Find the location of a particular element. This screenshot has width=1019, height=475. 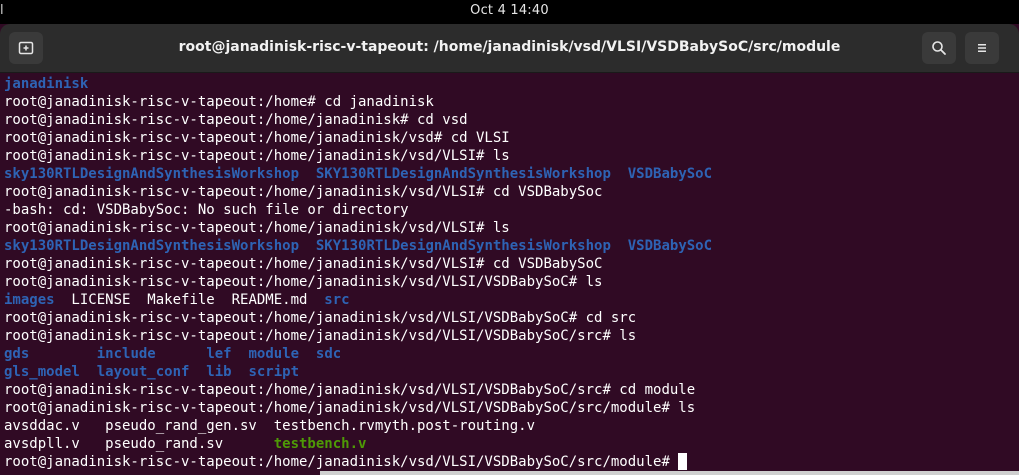

directory-name: gls_model is located at coordinates (42, 372).